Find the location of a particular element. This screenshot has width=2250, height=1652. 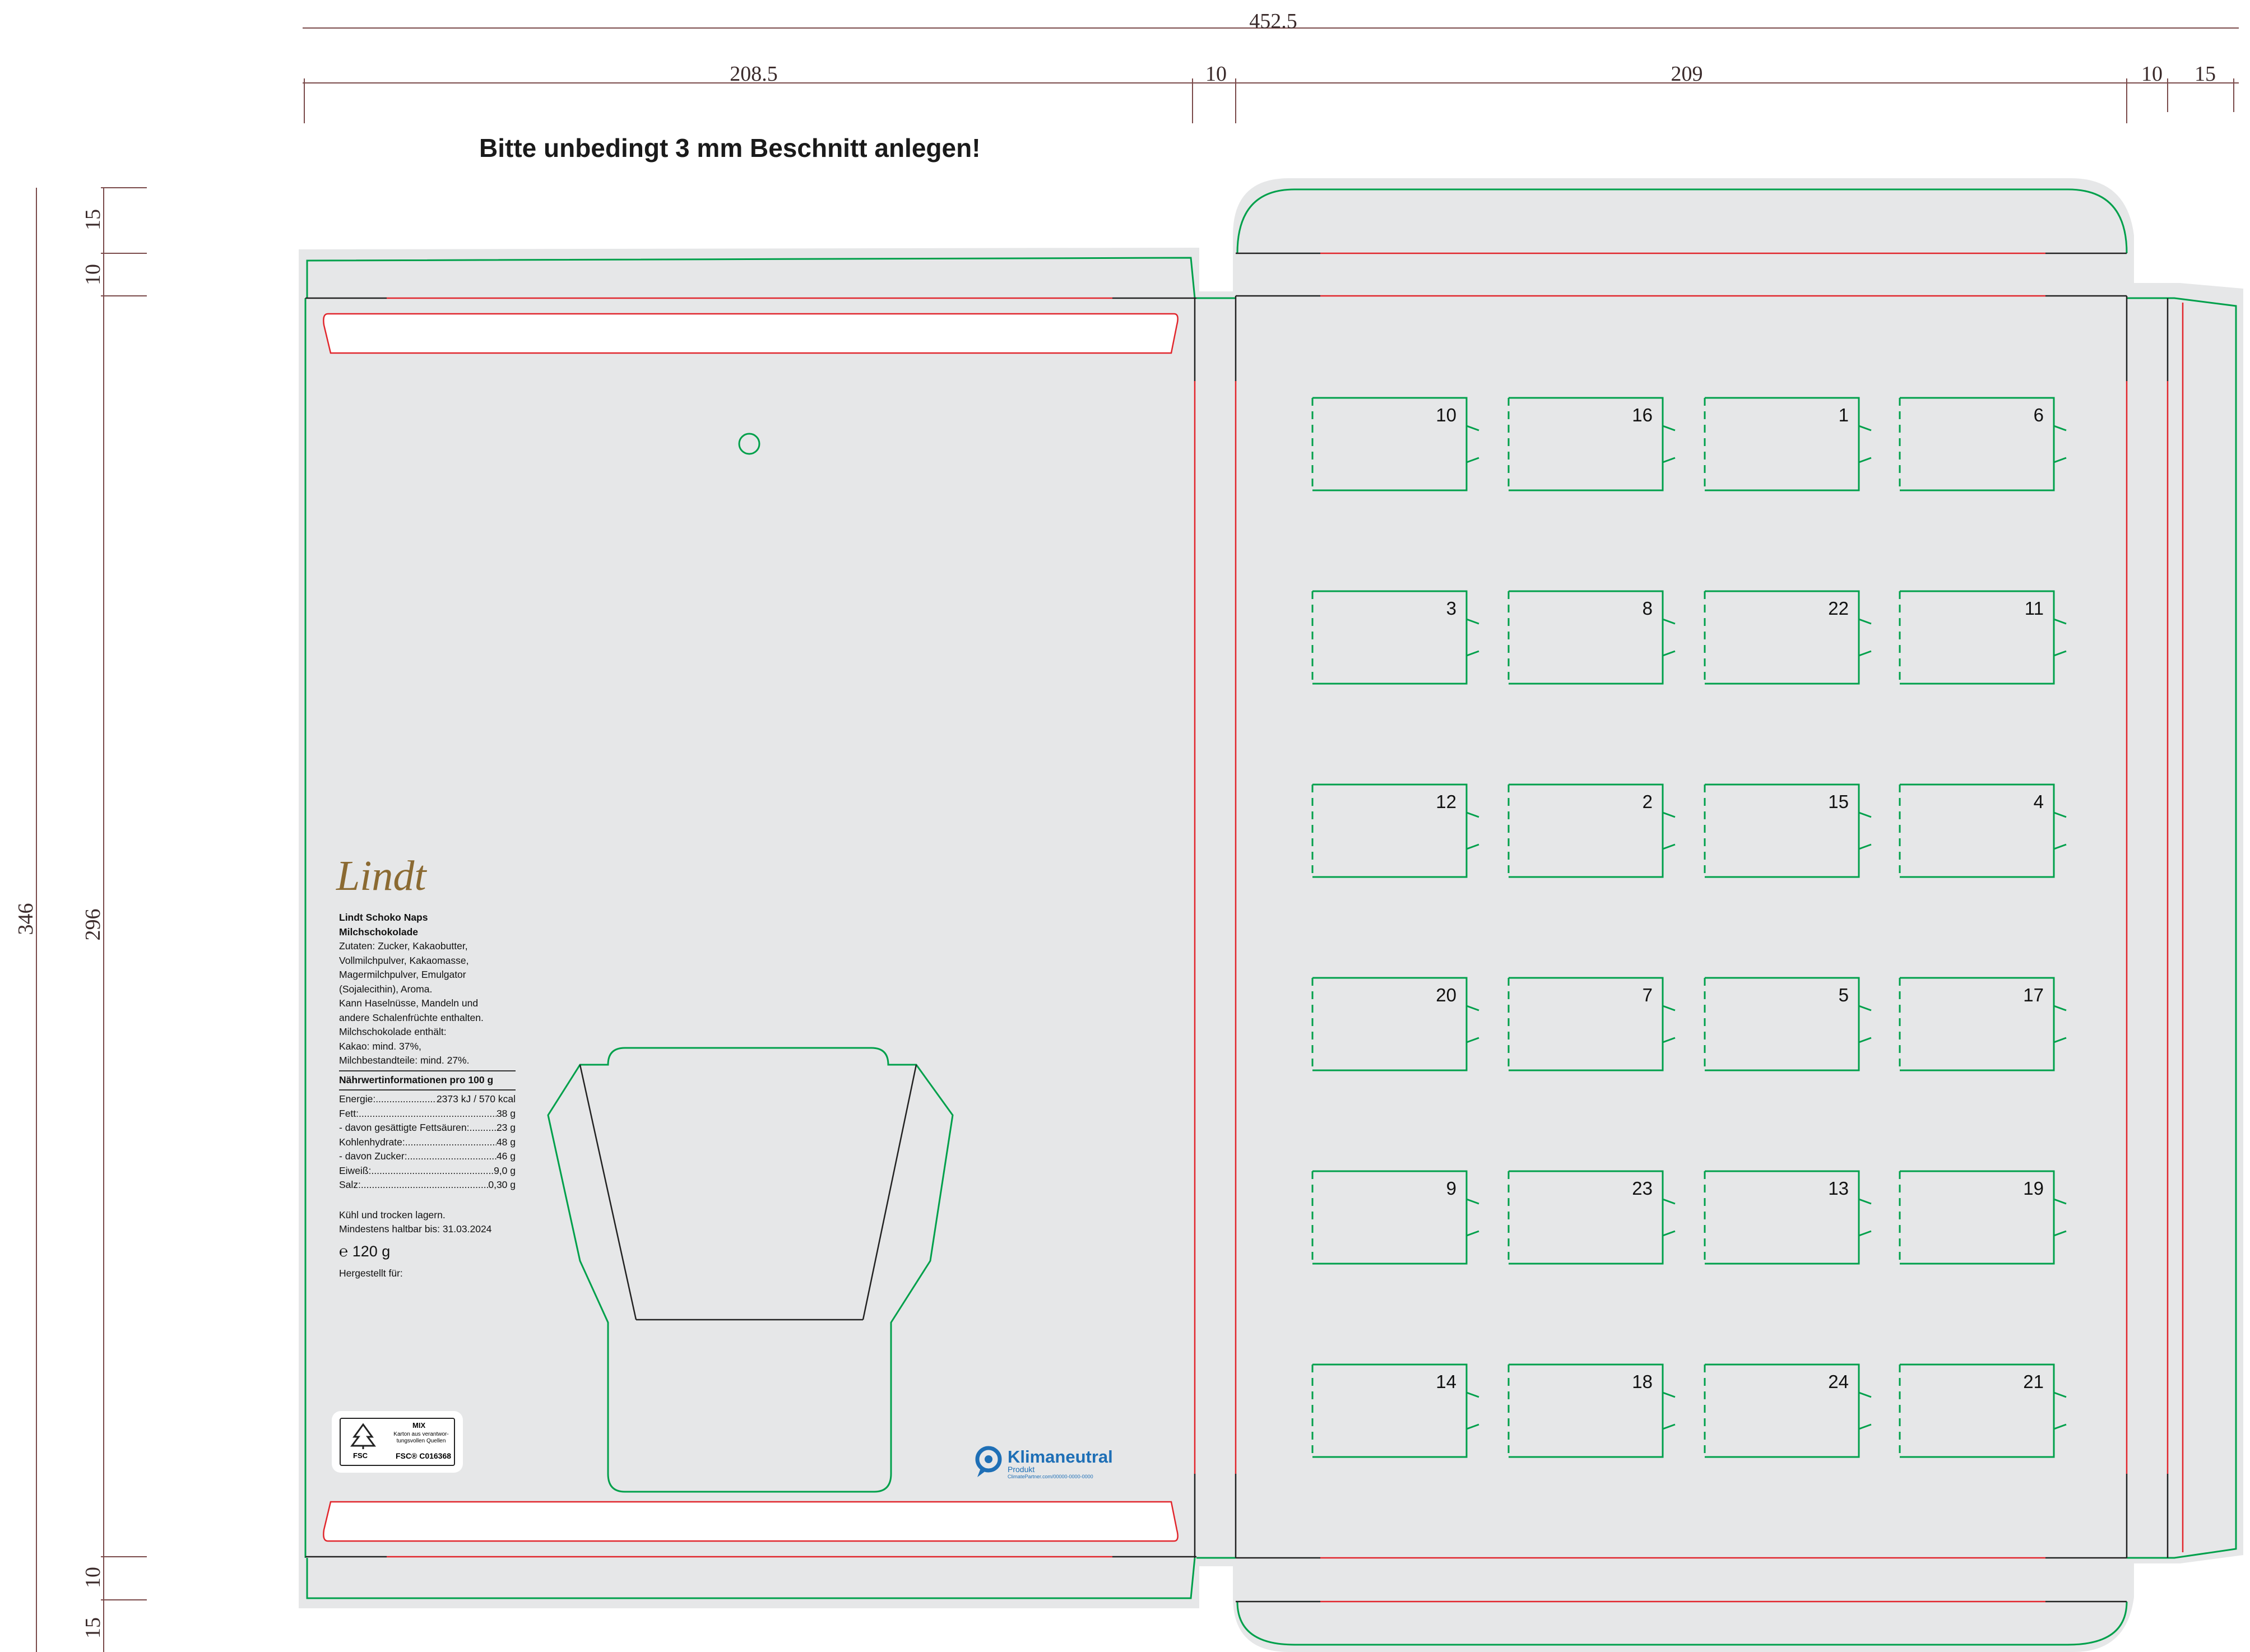

fsc-tree-icon is located at coordinates (363, 1436).